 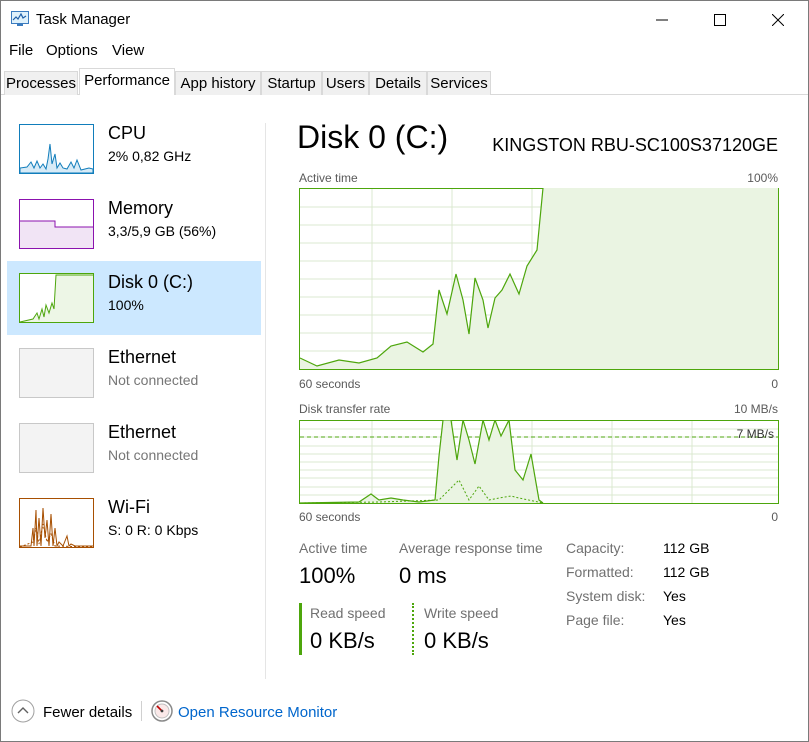 I want to click on system-disk-value: Yes, so click(x=674, y=596).